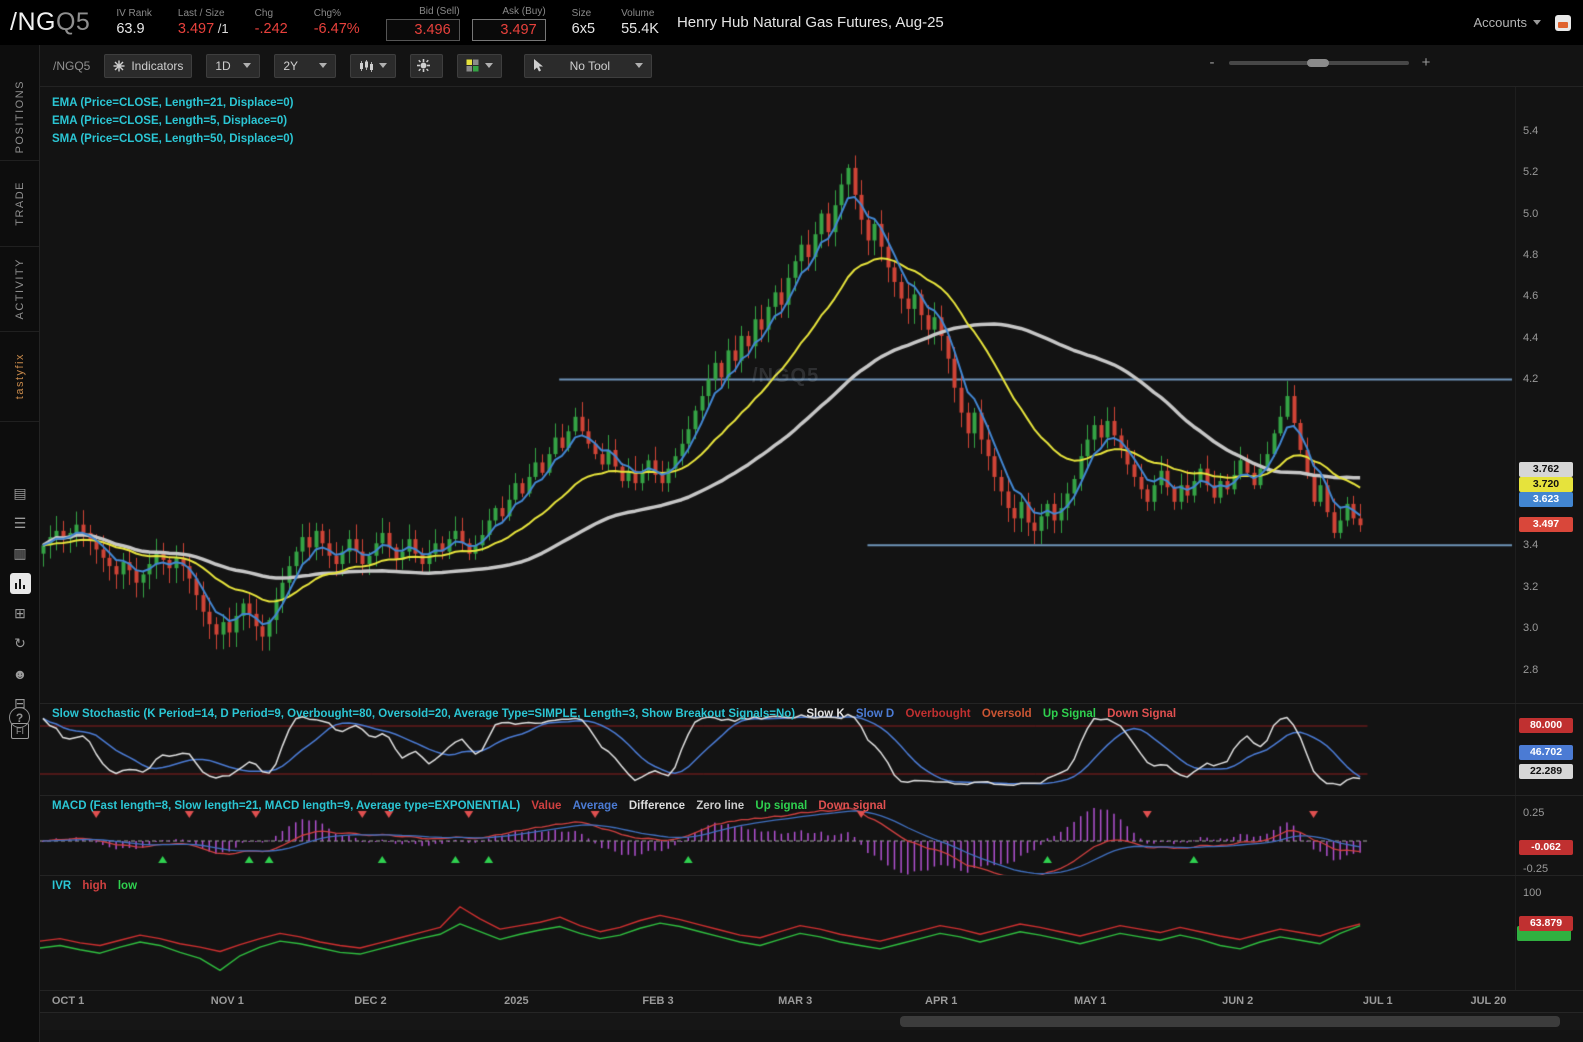 The height and width of the screenshot is (1042, 1583). Describe the element at coordinates (19, 204) in the screenshot. I see `sidebar-tab-trade: TRADE` at that location.